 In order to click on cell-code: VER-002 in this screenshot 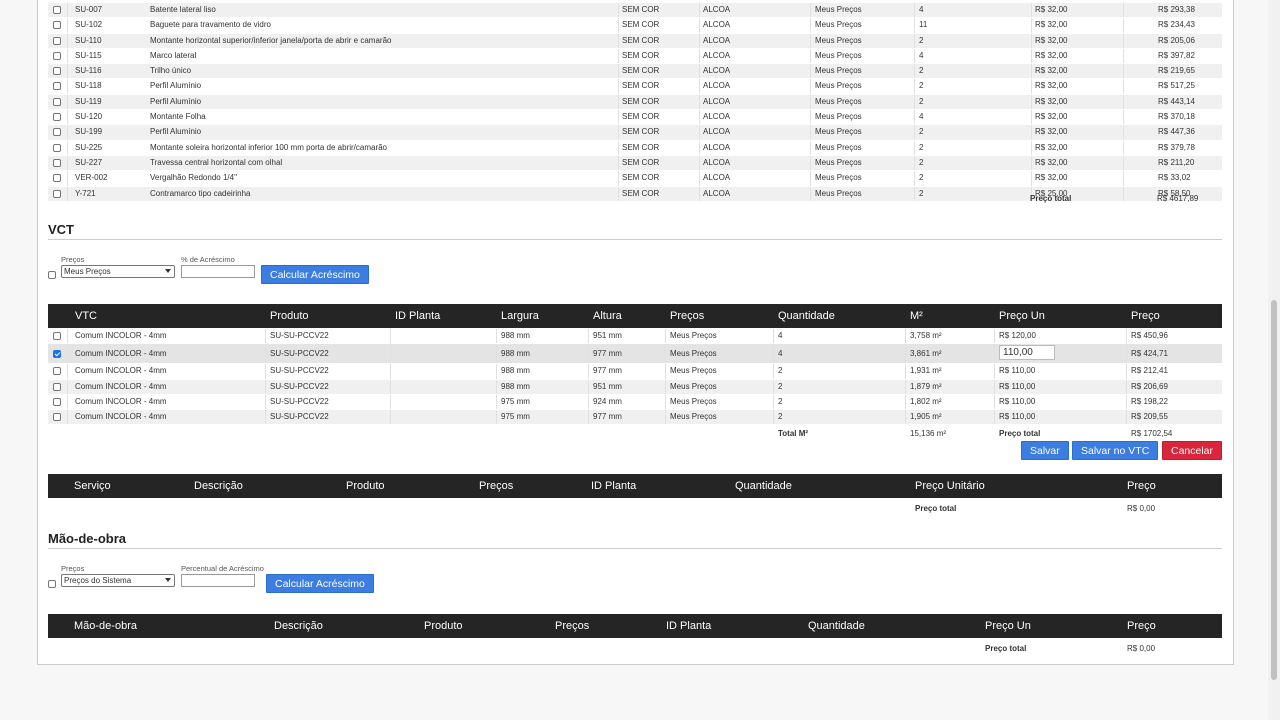, I will do `click(91, 178)`.